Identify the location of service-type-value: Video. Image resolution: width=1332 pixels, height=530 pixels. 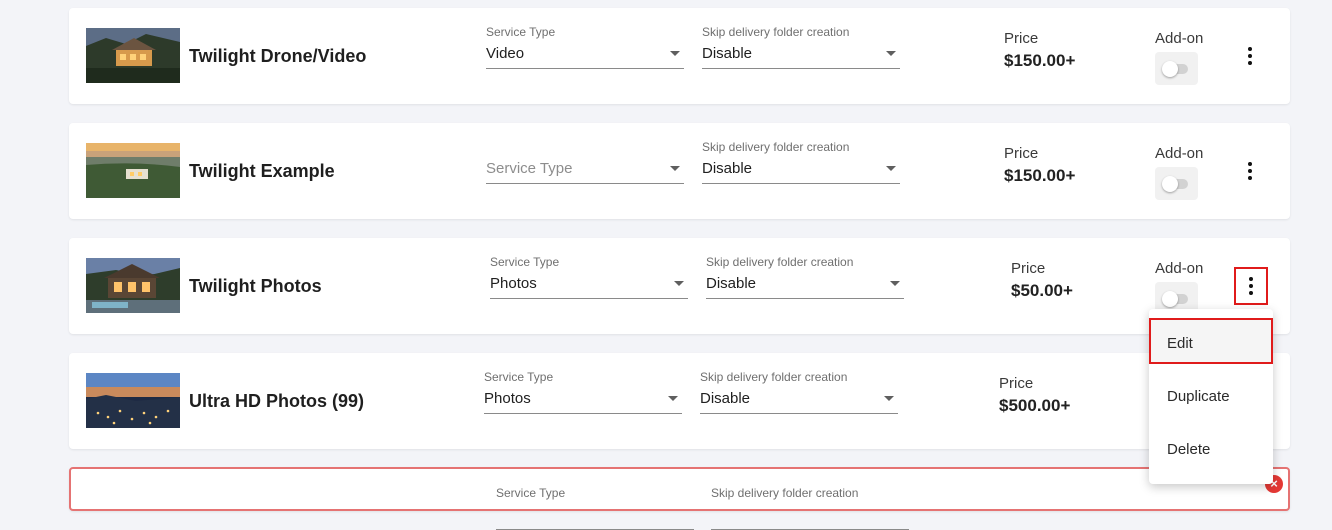
(505, 53).